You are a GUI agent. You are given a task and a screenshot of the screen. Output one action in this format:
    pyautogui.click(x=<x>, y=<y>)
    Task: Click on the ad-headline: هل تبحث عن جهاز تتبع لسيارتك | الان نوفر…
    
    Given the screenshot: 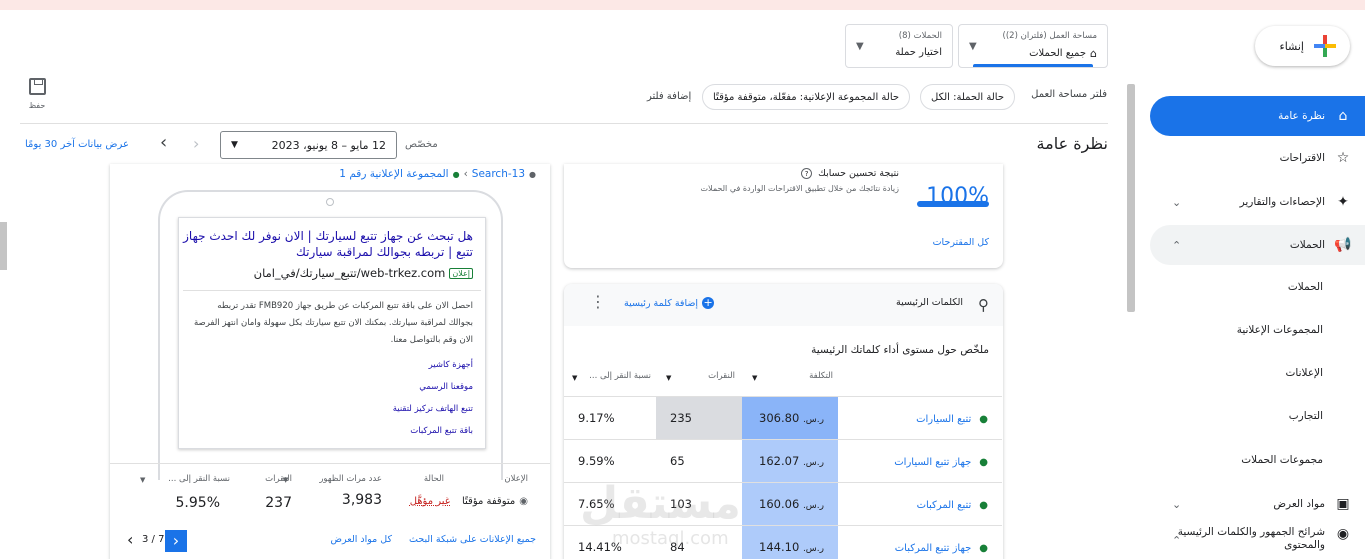 What is the action you would take?
    pyautogui.click(x=328, y=244)
    